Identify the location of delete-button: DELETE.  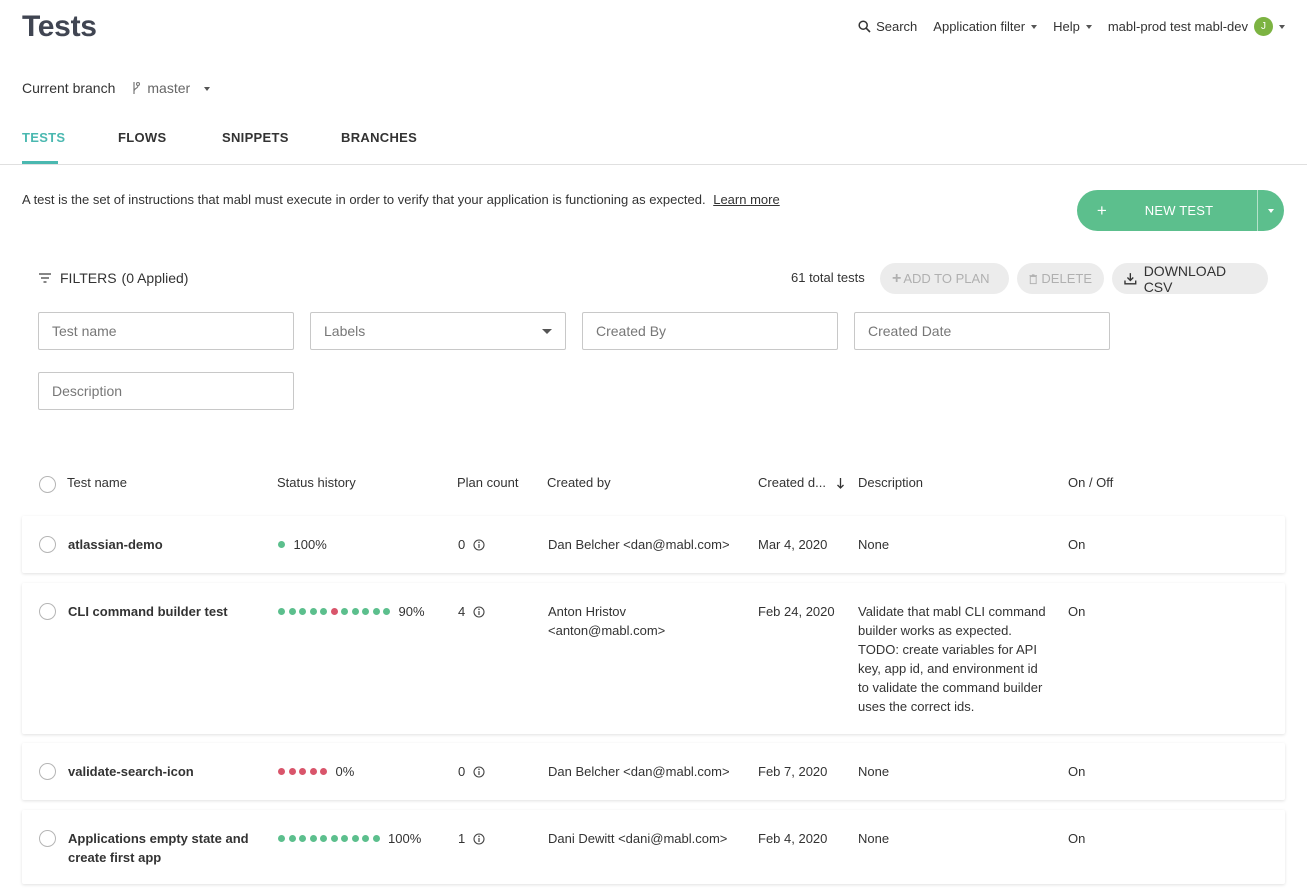
(1060, 278).